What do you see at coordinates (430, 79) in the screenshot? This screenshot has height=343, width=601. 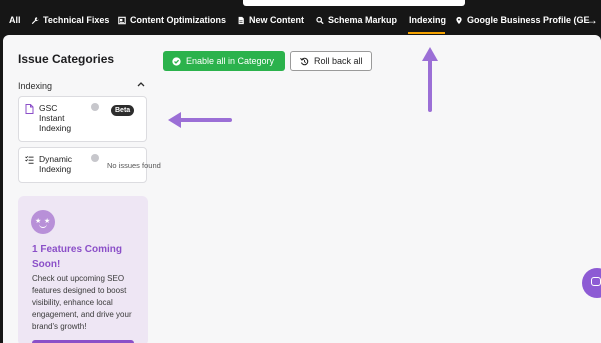 I see `arrow-up-annotation` at bounding box center [430, 79].